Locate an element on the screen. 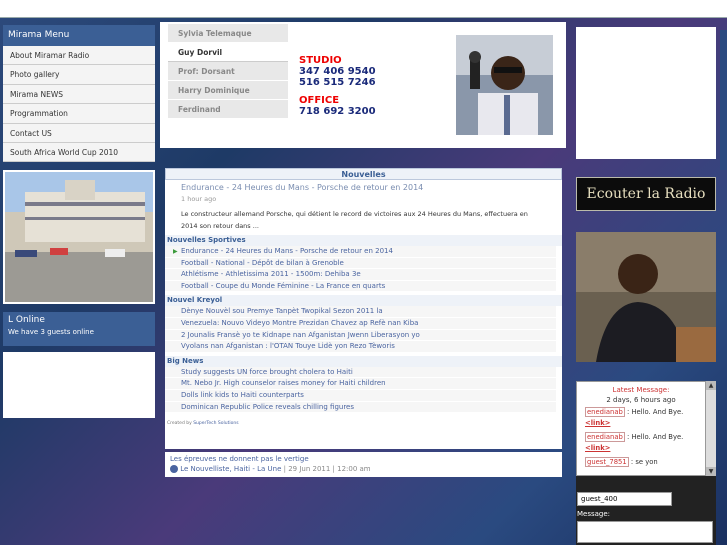 This screenshot has height=545, width=727. chat-message: guest_7851 : se yon is located at coordinates (641, 461).